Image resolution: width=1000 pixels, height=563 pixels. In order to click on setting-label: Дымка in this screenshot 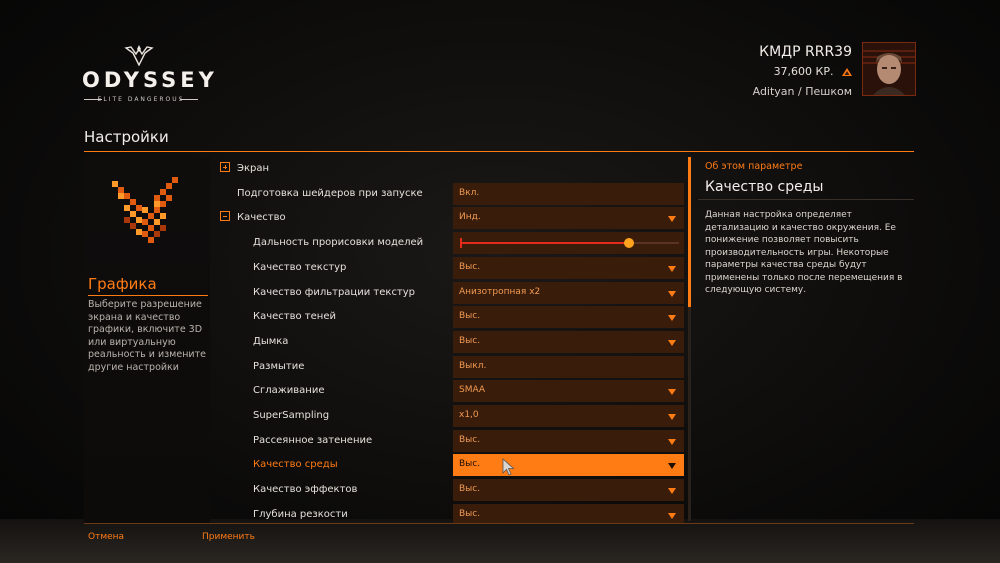, I will do `click(271, 341)`.